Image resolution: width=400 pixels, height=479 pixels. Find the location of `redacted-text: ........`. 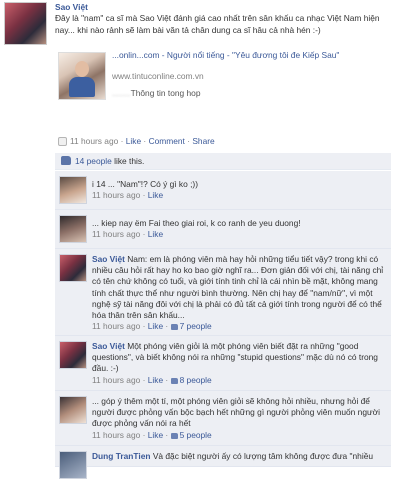

redacted-text: ........ is located at coordinates (121, 93).